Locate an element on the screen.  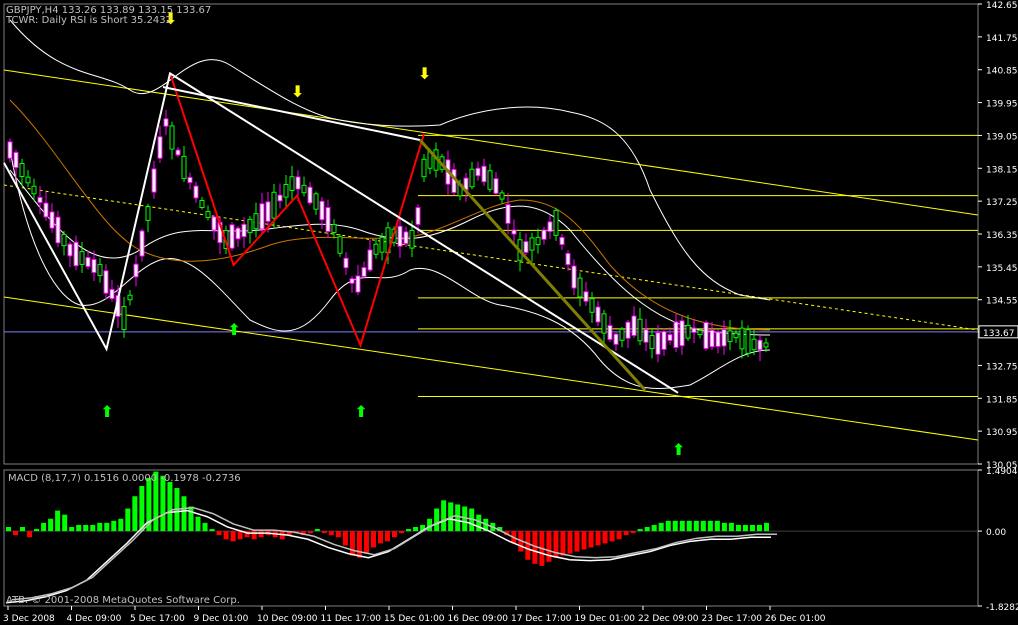
price-tick-label: 132.75 is located at coordinates (1002, 367).